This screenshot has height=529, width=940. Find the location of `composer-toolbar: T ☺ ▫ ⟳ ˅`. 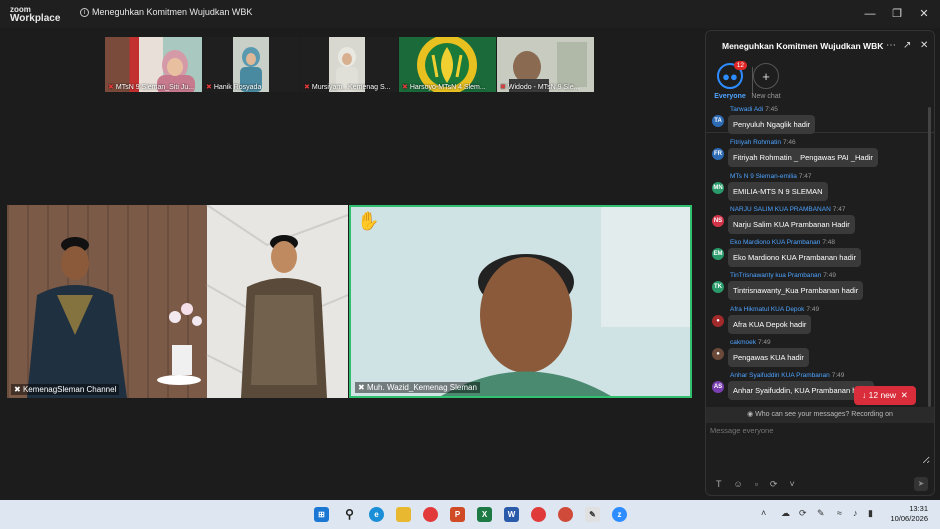

composer-toolbar: T ☺ ▫ ⟳ ˅ is located at coordinates (755, 484).